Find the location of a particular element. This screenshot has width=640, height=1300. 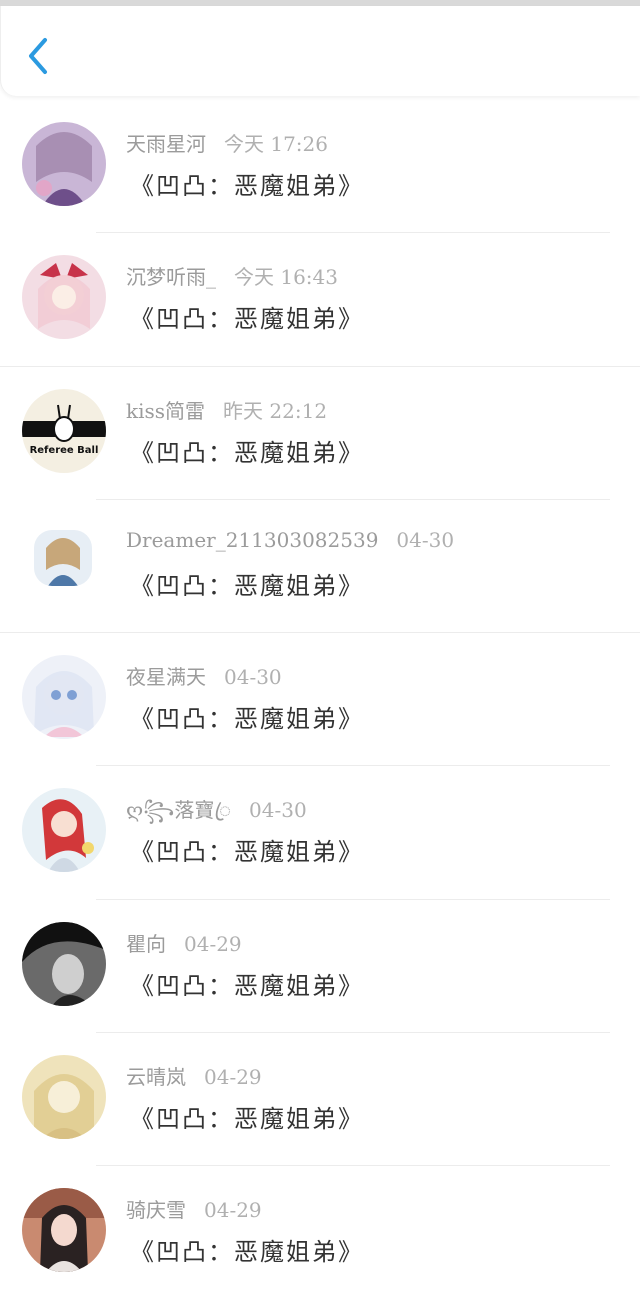

item-meta: 沉梦听雨_ 今天 16:43 is located at coordinates (232, 275).